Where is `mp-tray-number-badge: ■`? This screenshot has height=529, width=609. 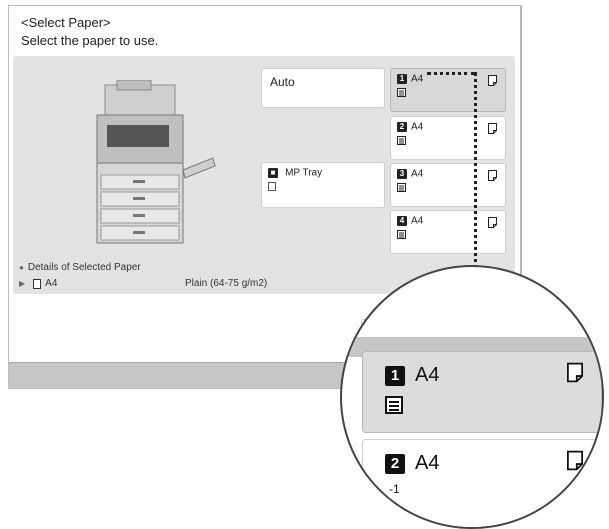
mp-tray-number-badge: ■ is located at coordinates (273, 173).